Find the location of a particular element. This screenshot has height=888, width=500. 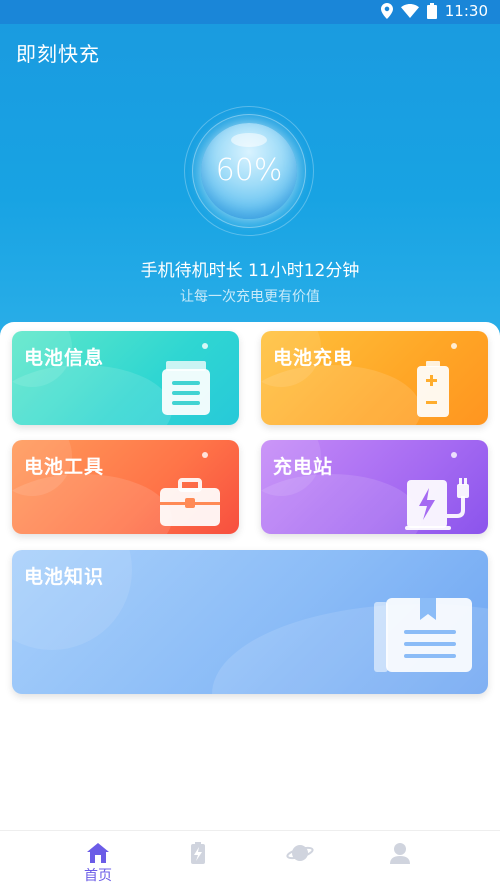

charging-station-card: 充电站 is located at coordinates (374, 487).